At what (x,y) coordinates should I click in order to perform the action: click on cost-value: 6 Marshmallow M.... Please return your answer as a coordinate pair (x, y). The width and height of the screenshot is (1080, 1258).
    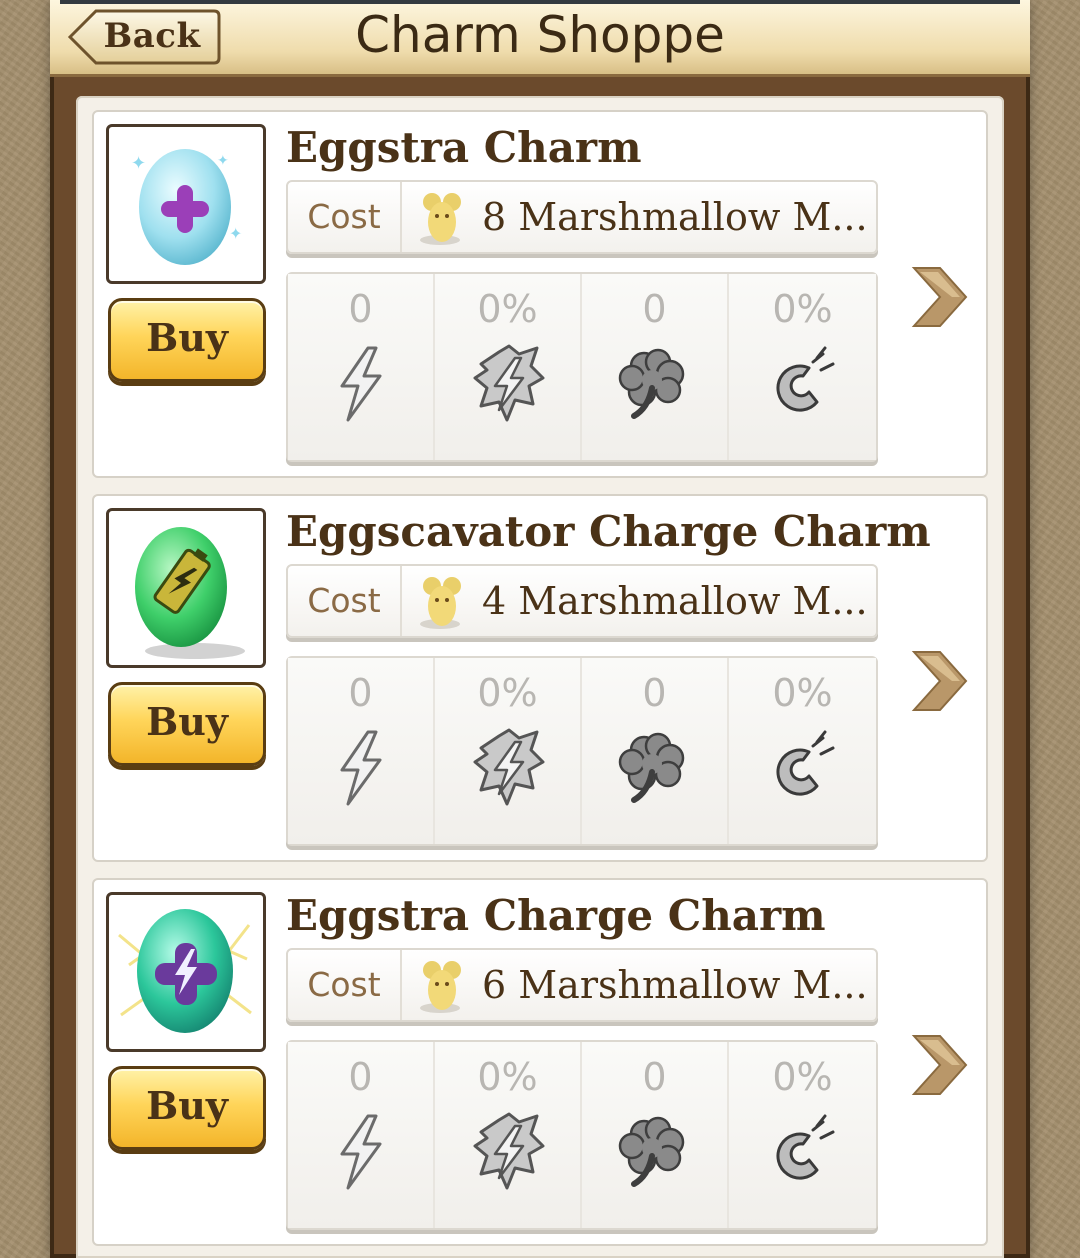
    Looking at the image, I should click on (675, 985).